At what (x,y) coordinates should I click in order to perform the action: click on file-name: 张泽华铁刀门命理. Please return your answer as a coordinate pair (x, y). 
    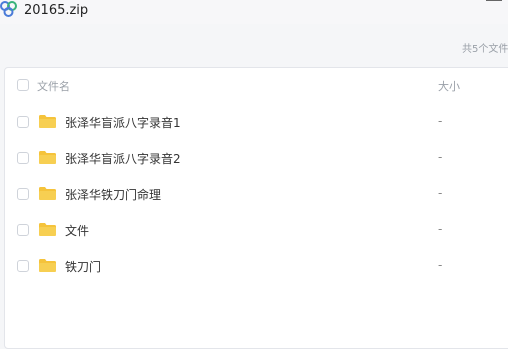
    Looking at the image, I should click on (113, 195).